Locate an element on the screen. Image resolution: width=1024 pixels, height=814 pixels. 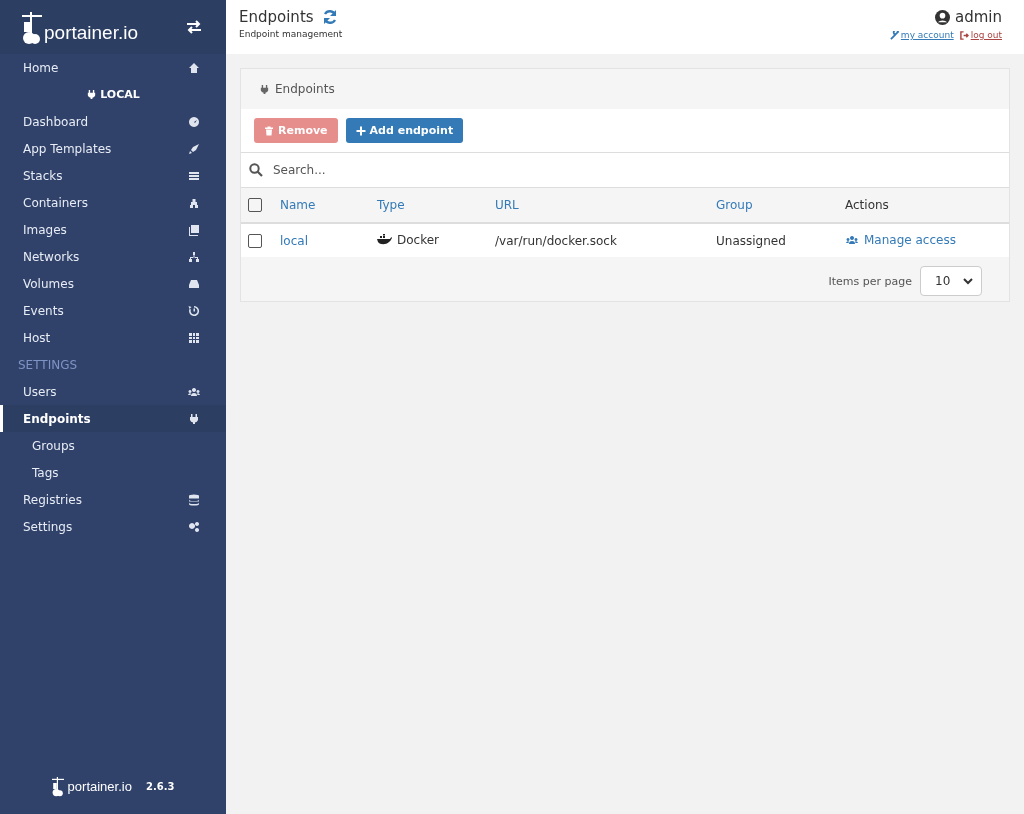
logout-link: log out is located at coordinates (986, 35).